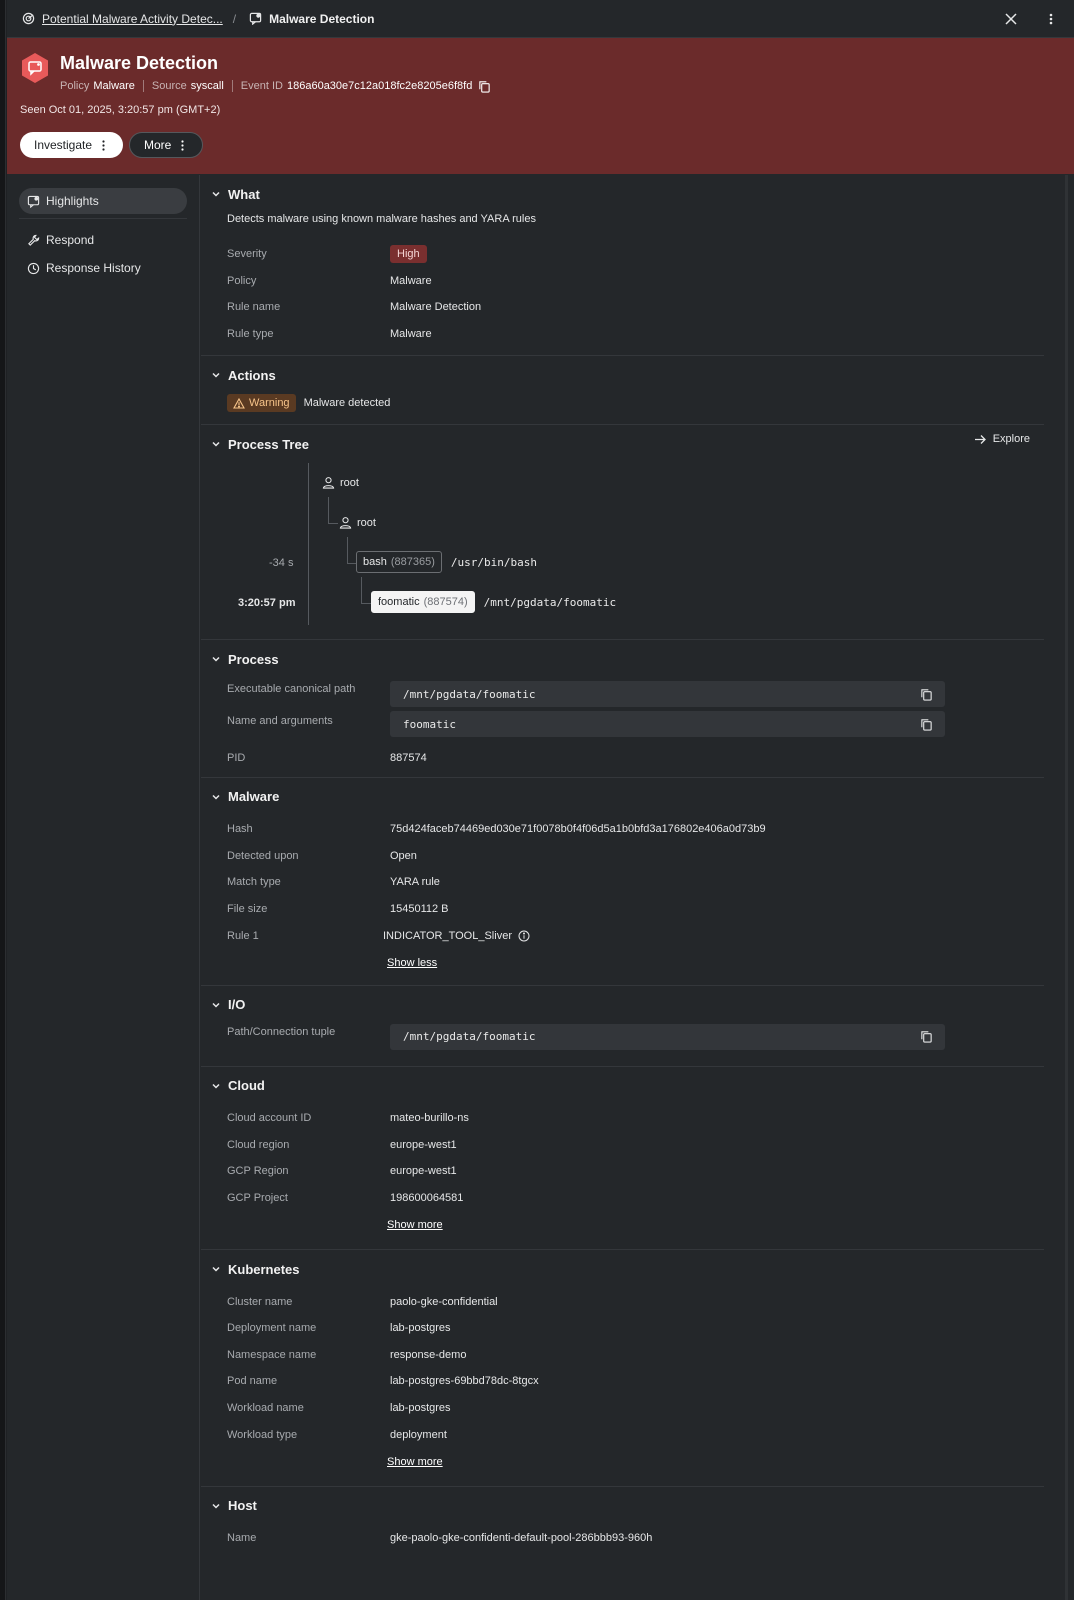 The image size is (1074, 1600). Describe the element at coordinates (627, 1086) in the screenshot. I see `section-header-cloud: Cloud` at that location.